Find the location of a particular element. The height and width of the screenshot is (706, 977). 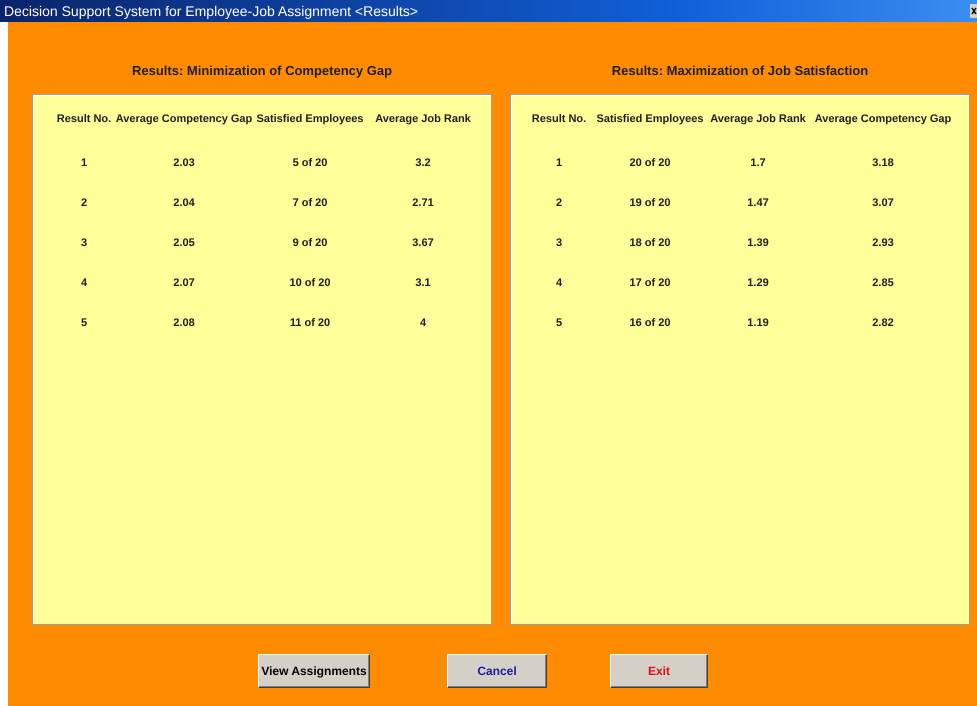

table-cell: 5 of 20 is located at coordinates (310, 163).